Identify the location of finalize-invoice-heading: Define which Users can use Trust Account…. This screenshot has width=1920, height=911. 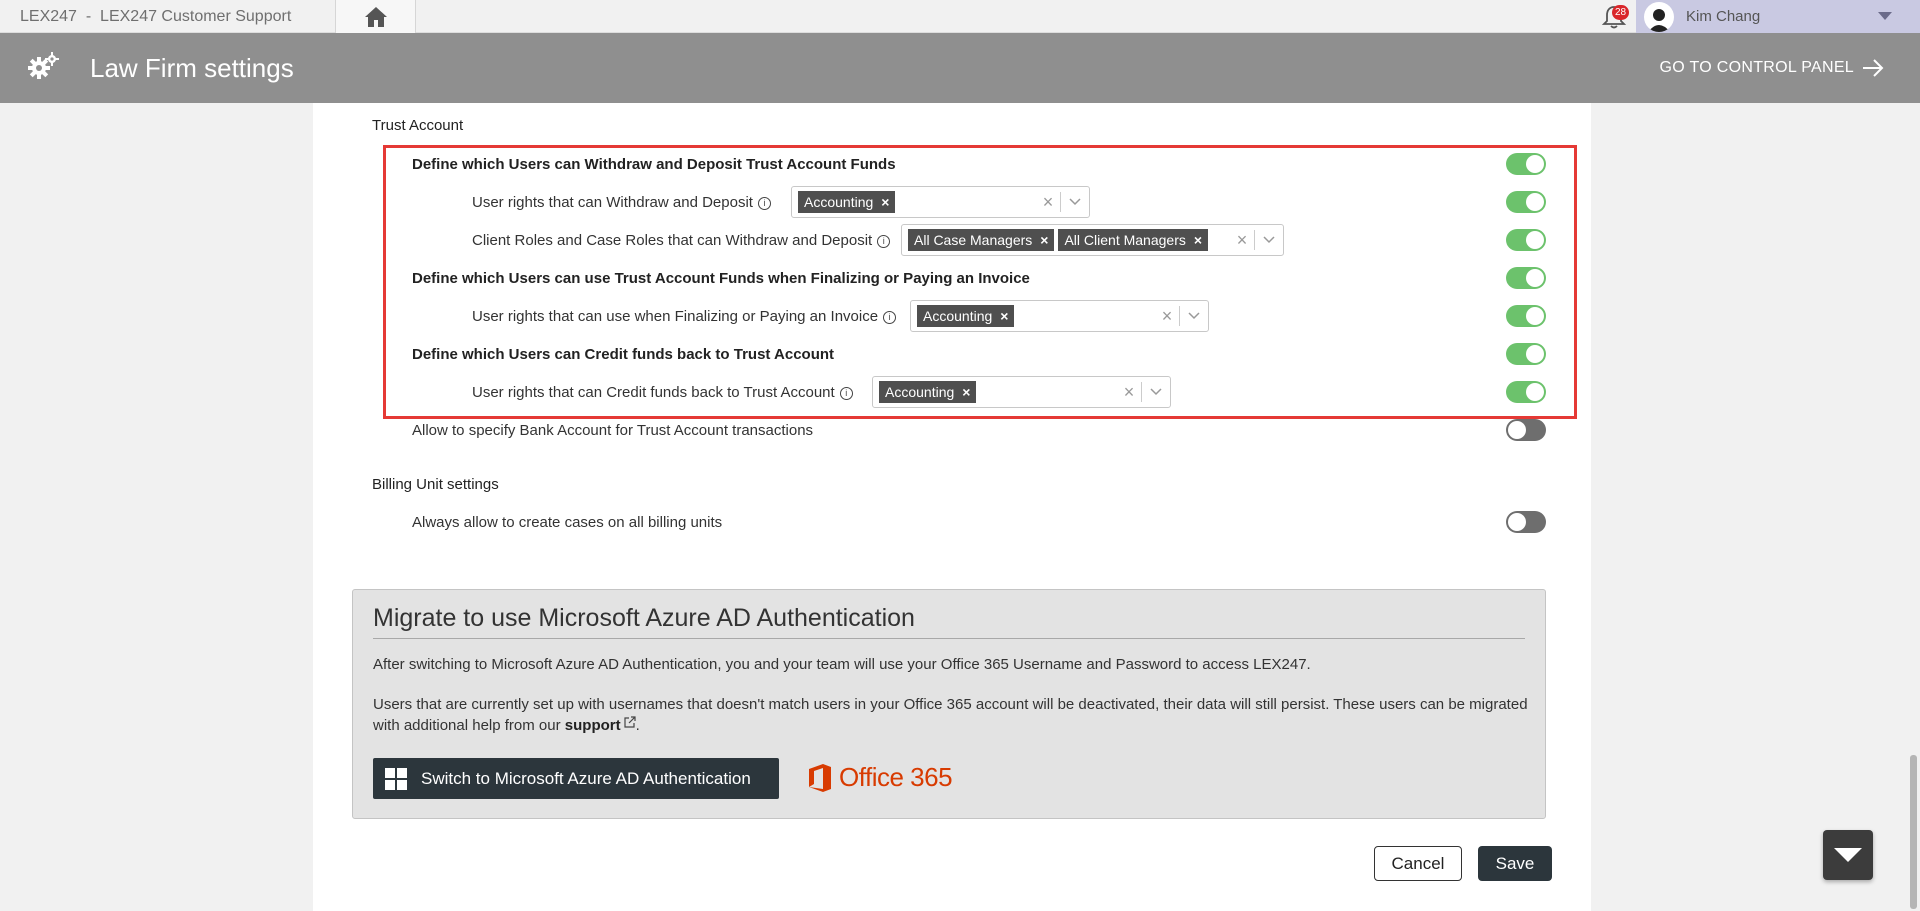
(721, 278).